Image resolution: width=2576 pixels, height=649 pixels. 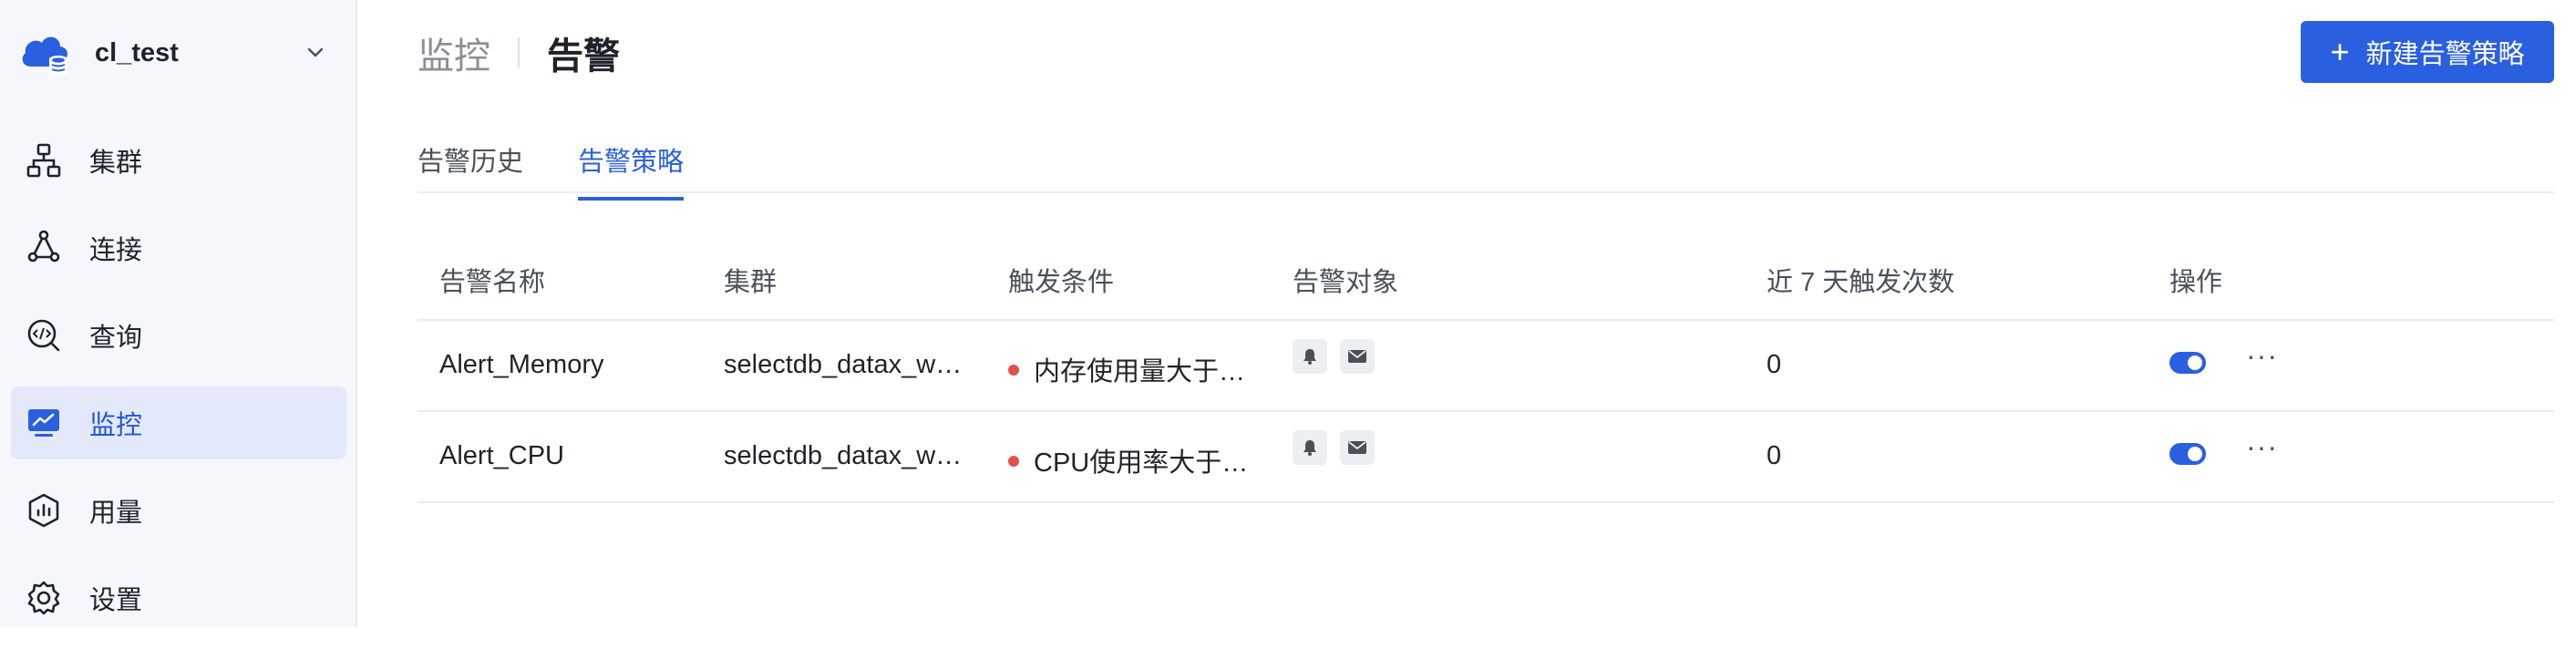 What do you see at coordinates (1485, 281) in the screenshot?
I see `table-header: 告警名称 集群 触发条件 告警对象 近 7 天触发次数 操作` at bounding box center [1485, 281].